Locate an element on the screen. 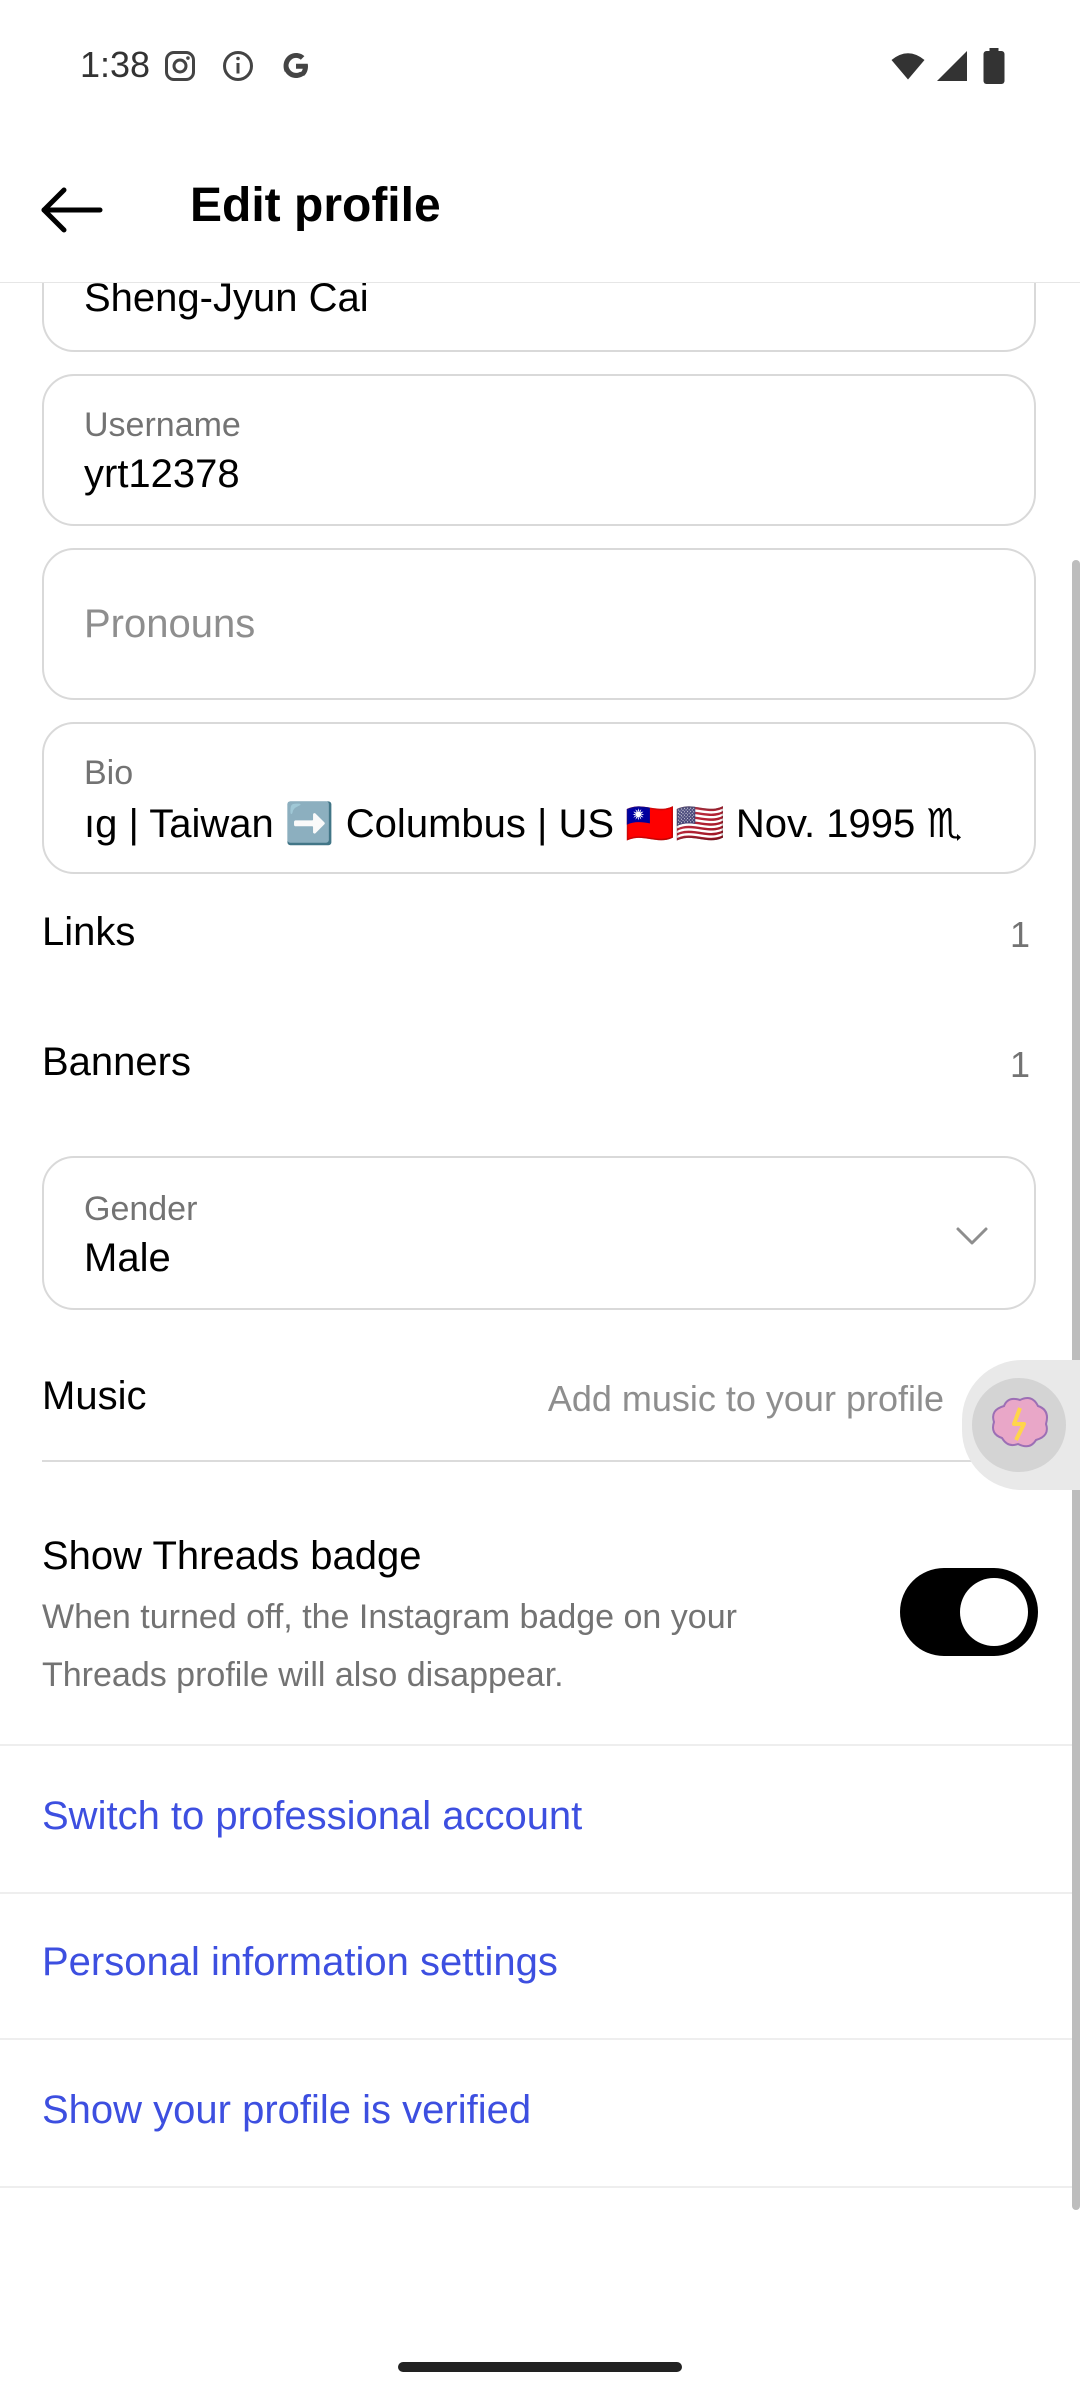 The height and width of the screenshot is (2400, 1080). personal-info-label: Personal information settings is located at coordinates (300, 1962).